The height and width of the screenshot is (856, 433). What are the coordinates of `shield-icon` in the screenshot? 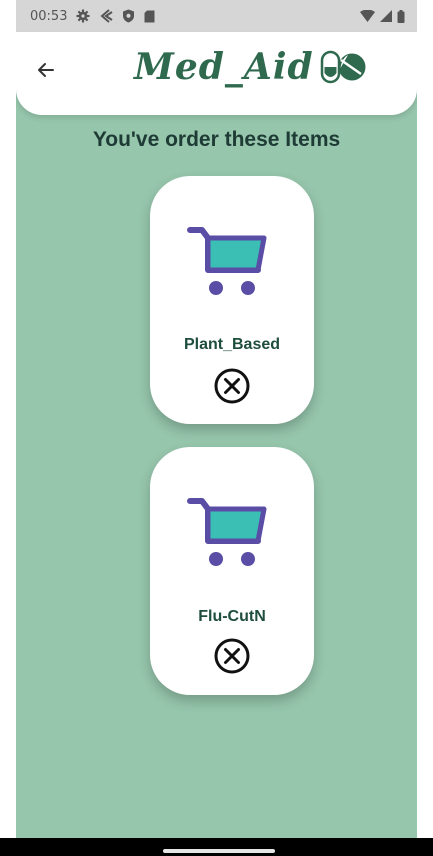 It's located at (129, 16).